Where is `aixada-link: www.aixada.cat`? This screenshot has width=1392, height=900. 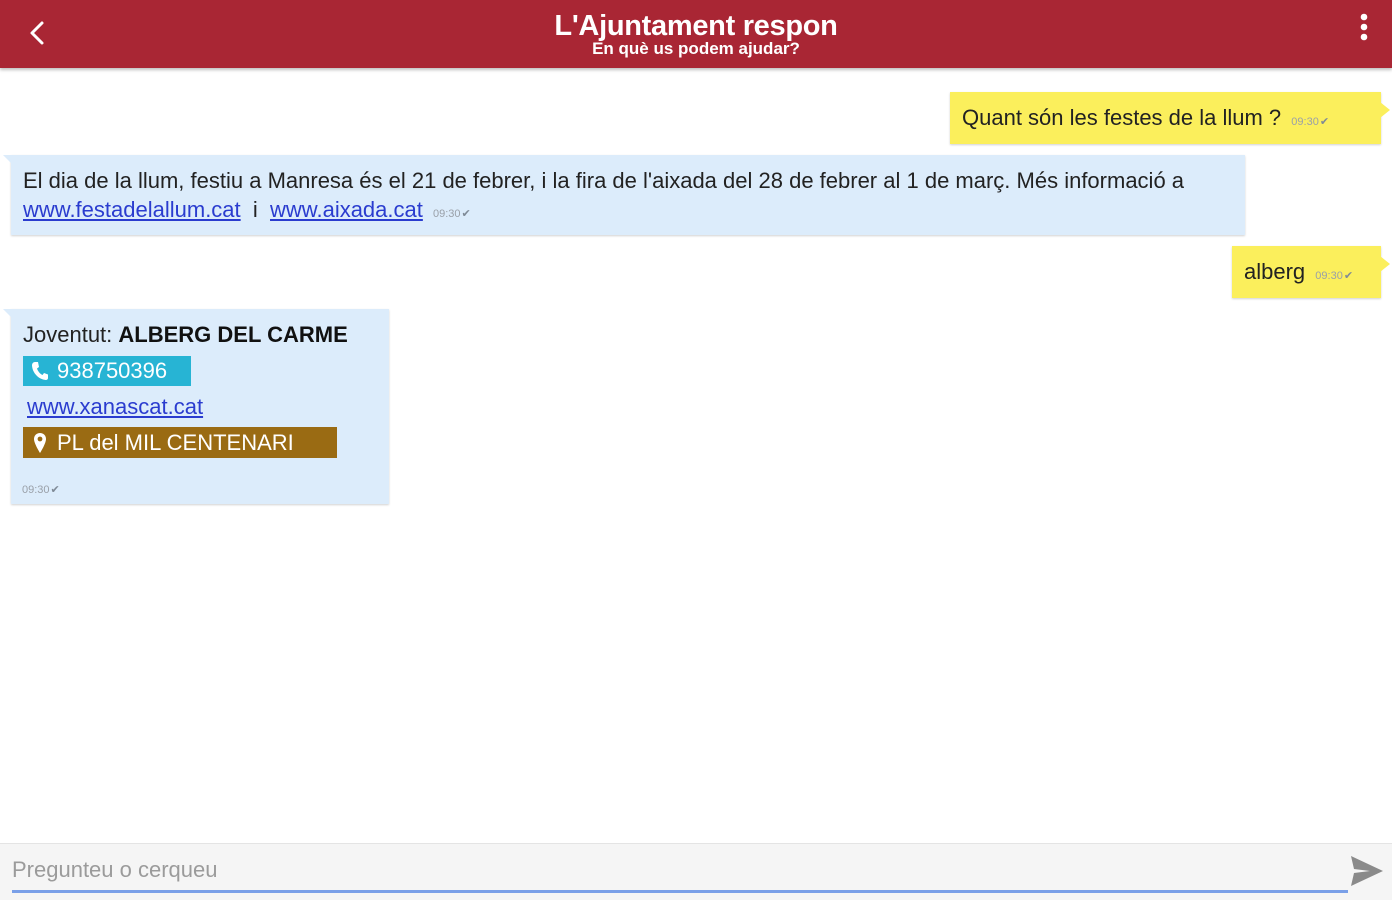
aixada-link: www.aixada.cat is located at coordinates (346, 209).